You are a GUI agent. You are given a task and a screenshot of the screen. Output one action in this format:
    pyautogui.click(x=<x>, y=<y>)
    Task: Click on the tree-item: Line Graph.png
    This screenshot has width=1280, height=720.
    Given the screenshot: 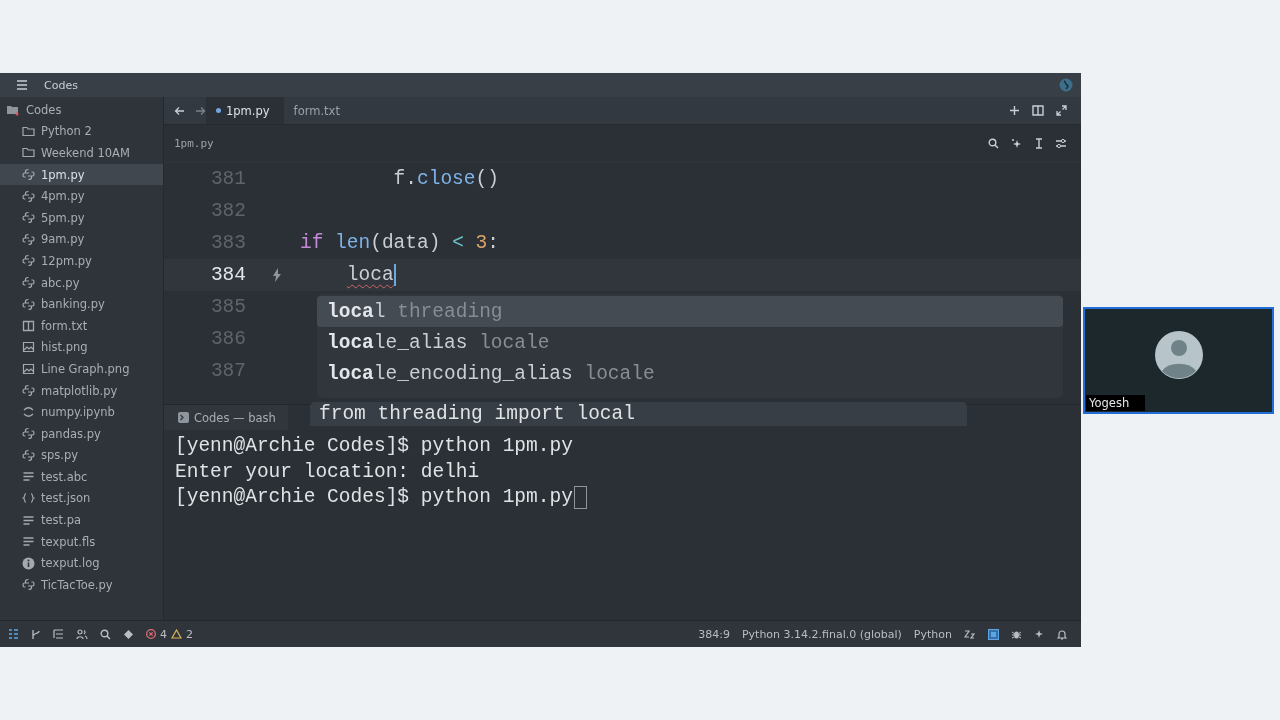 What is the action you would take?
    pyautogui.click(x=81, y=369)
    